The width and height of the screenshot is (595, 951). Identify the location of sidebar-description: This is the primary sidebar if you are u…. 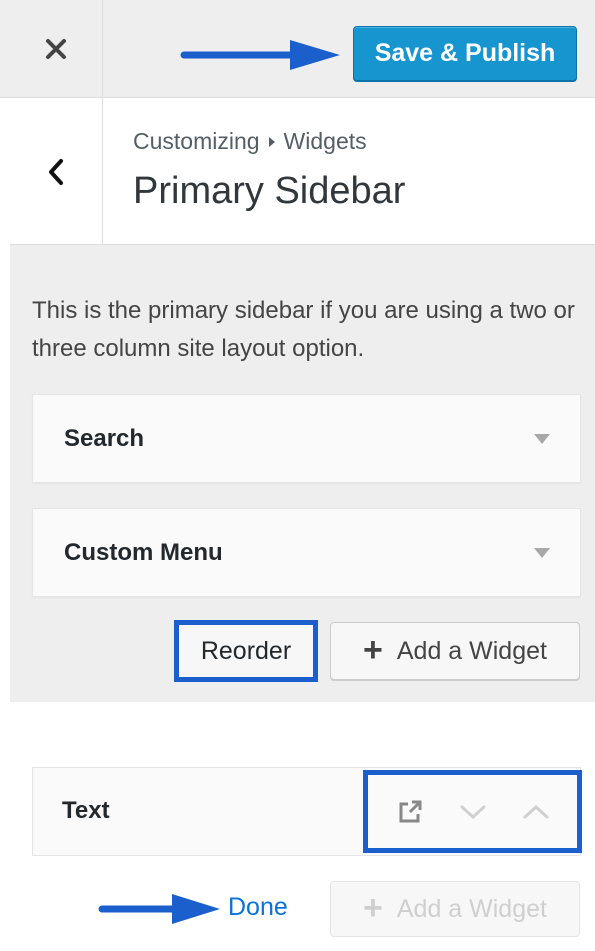
(303, 329).